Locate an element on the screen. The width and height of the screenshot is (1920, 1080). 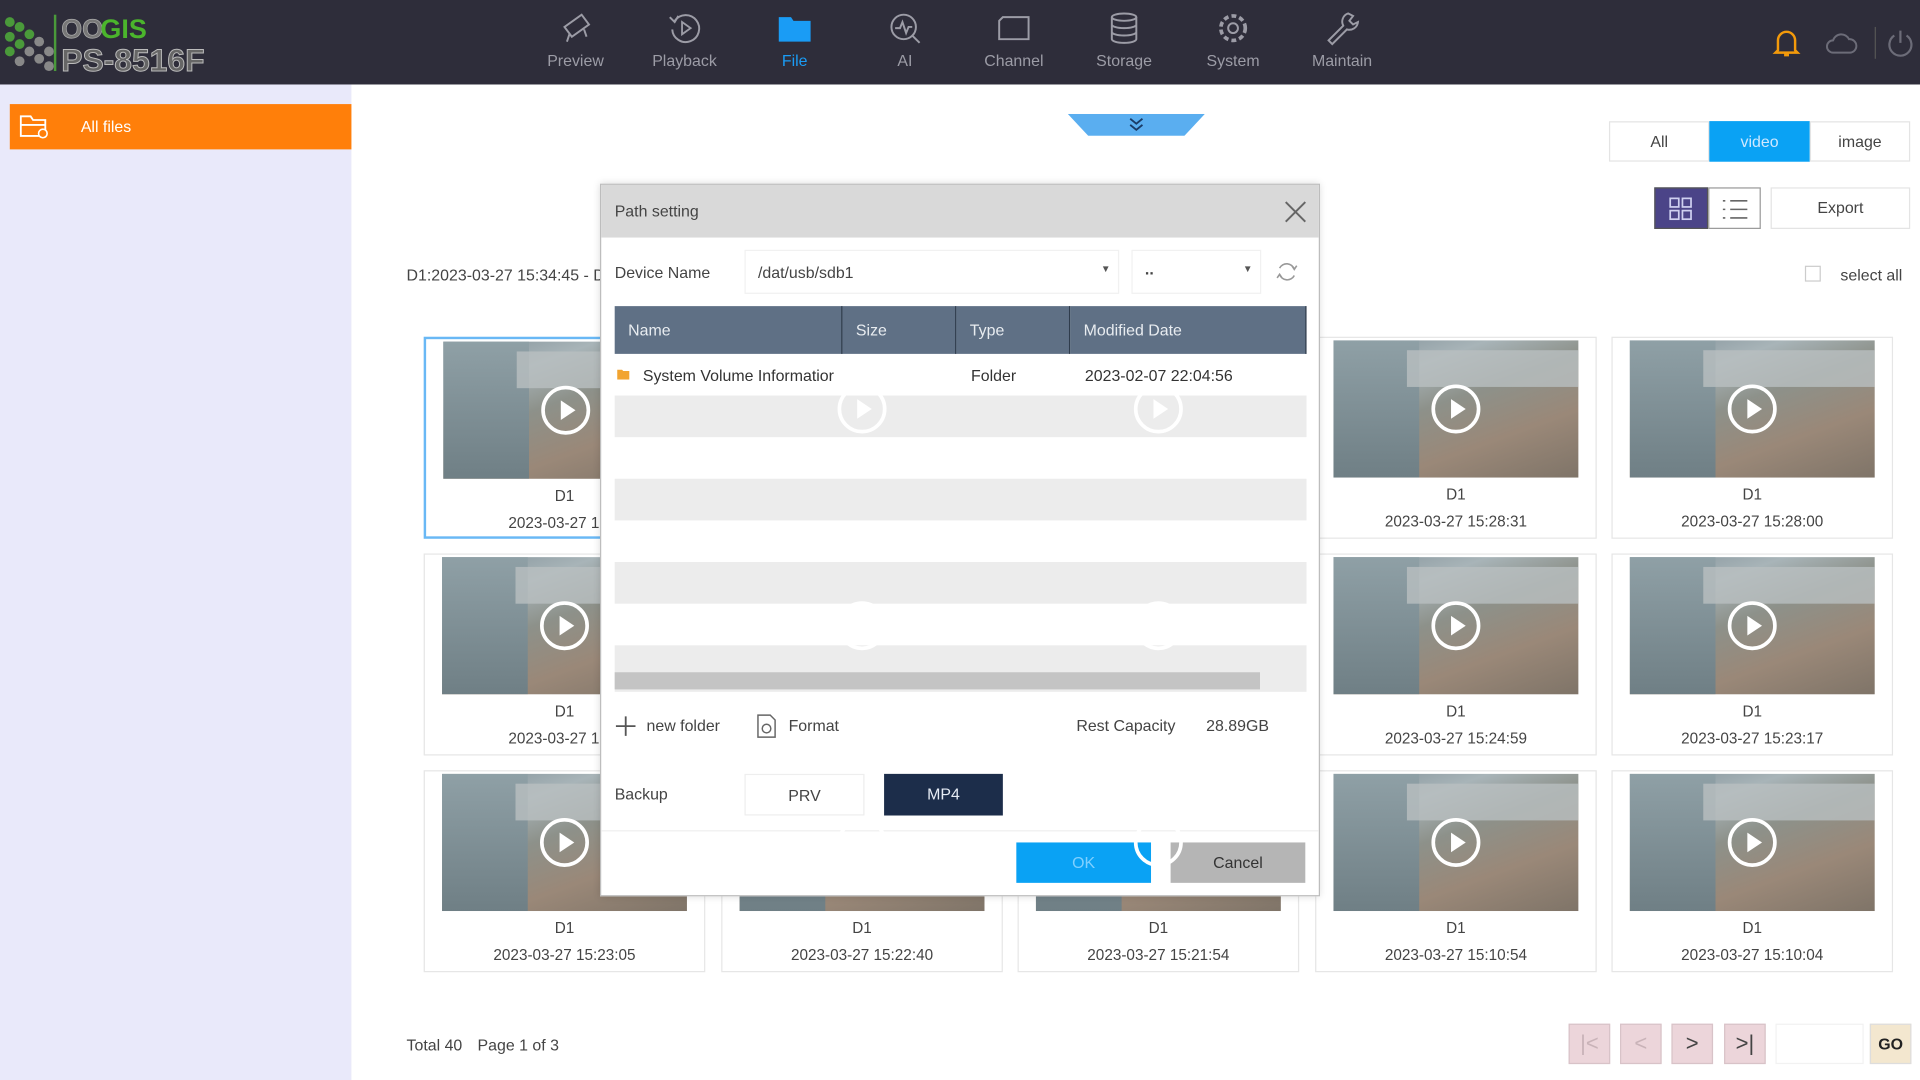
collapse-toggle is located at coordinates (1136, 124).